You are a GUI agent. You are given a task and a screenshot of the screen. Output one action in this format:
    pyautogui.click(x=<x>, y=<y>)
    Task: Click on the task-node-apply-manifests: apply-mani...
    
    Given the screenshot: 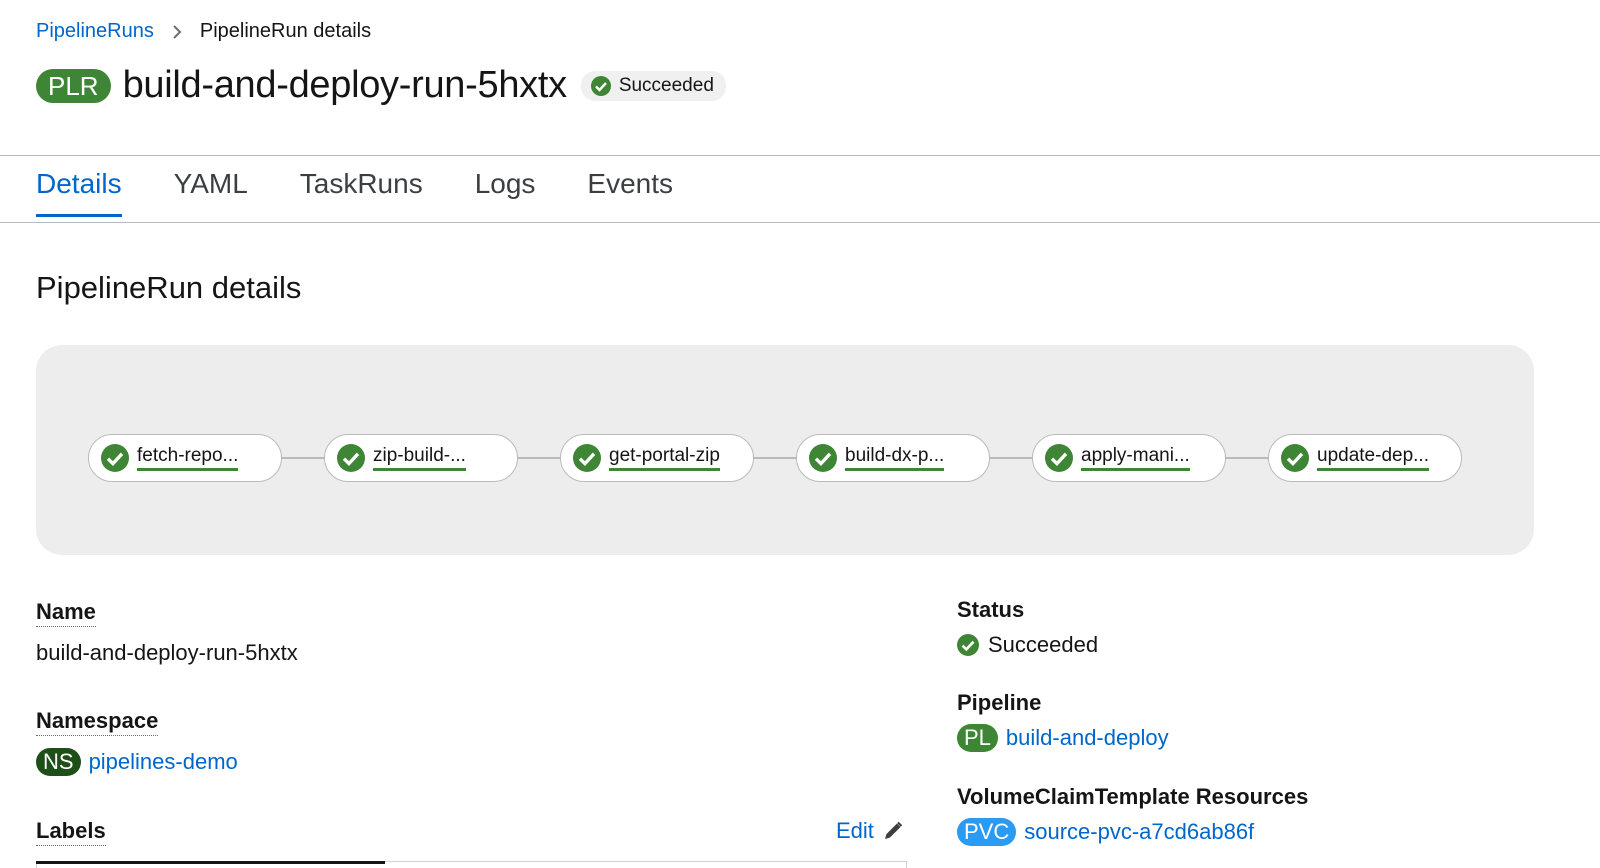 What is the action you would take?
    pyautogui.click(x=1129, y=458)
    